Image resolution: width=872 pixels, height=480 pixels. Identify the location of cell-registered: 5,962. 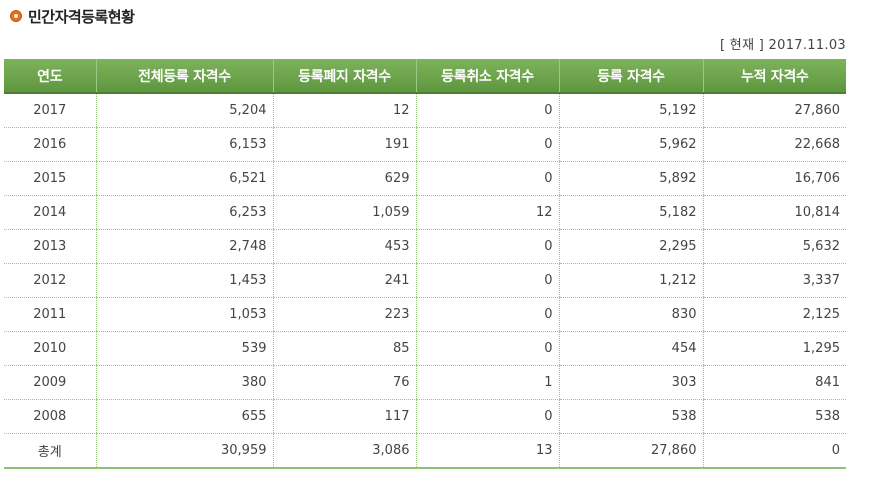
(630, 144).